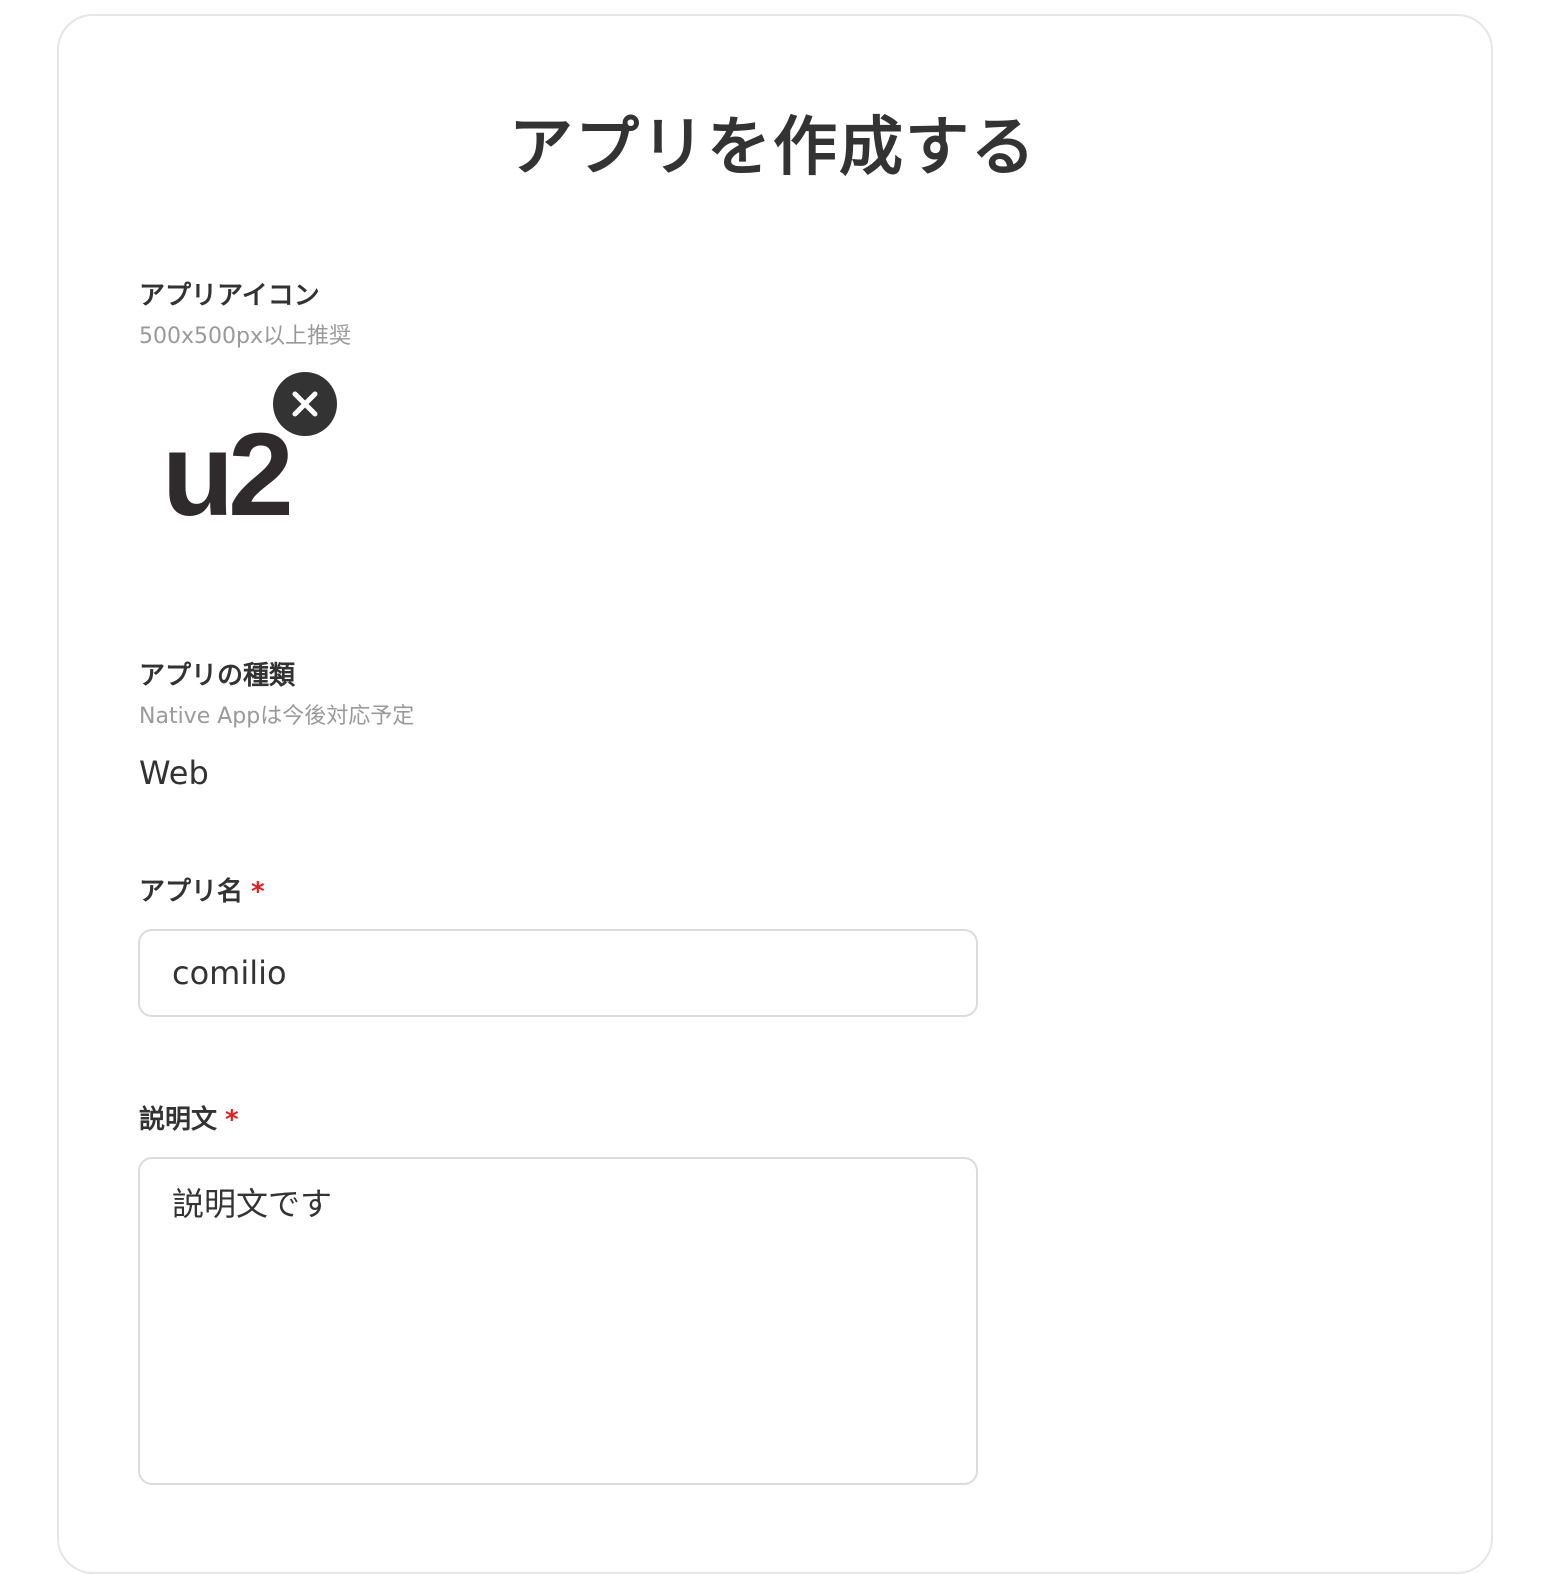  What do you see at coordinates (245, 336) in the screenshot?
I see `app-icon-hint: 500x500px以上推奨` at bounding box center [245, 336].